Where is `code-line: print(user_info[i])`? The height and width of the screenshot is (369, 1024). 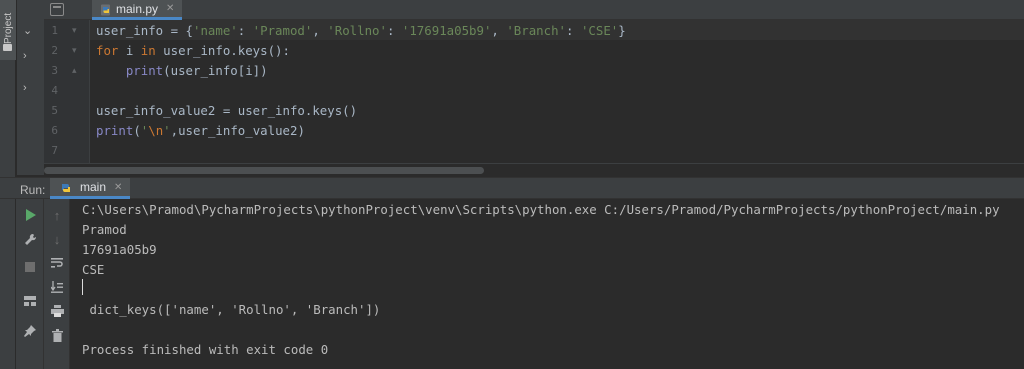
code-line: print(user_info[i]) is located at coordinates (182, 71).